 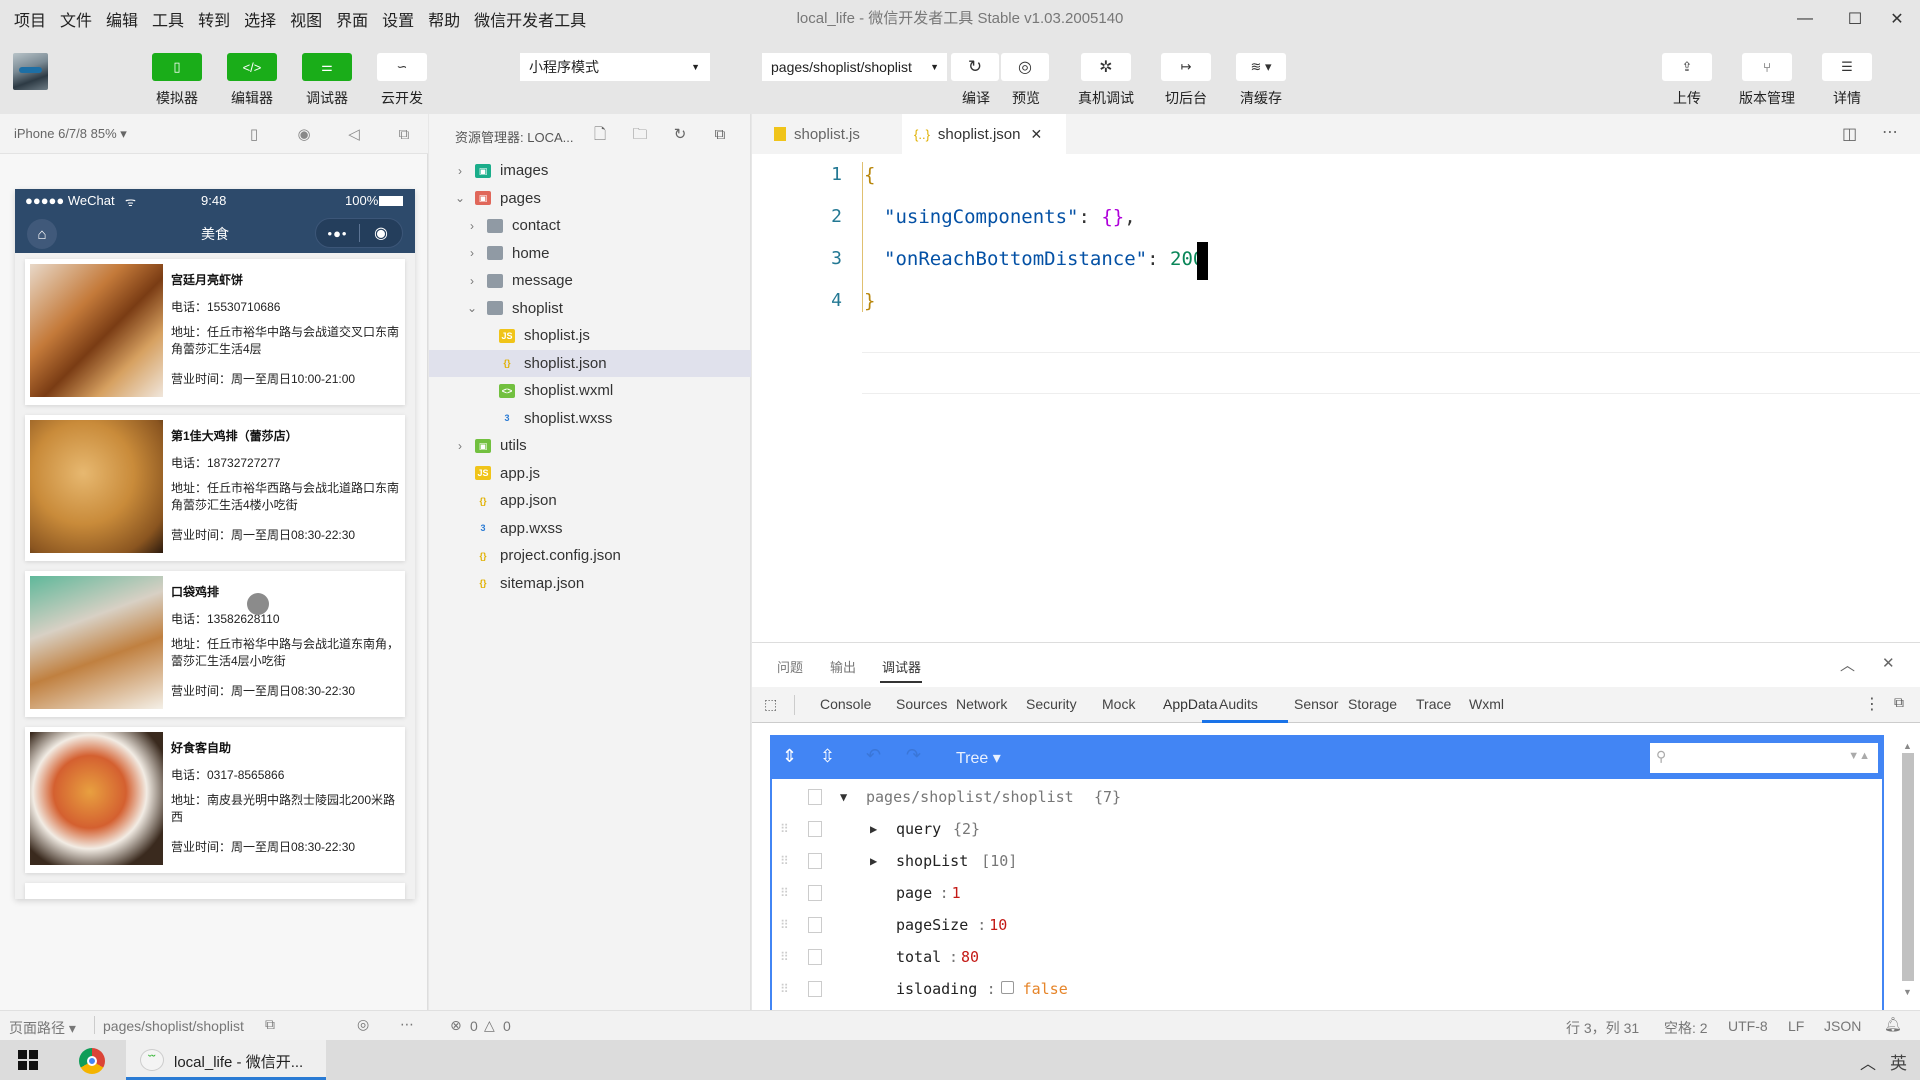 What do you see at coordinates (254, 135) in the screenshot?
I see `device-rotate-icon: ▯` at bounding box center [254, 135].